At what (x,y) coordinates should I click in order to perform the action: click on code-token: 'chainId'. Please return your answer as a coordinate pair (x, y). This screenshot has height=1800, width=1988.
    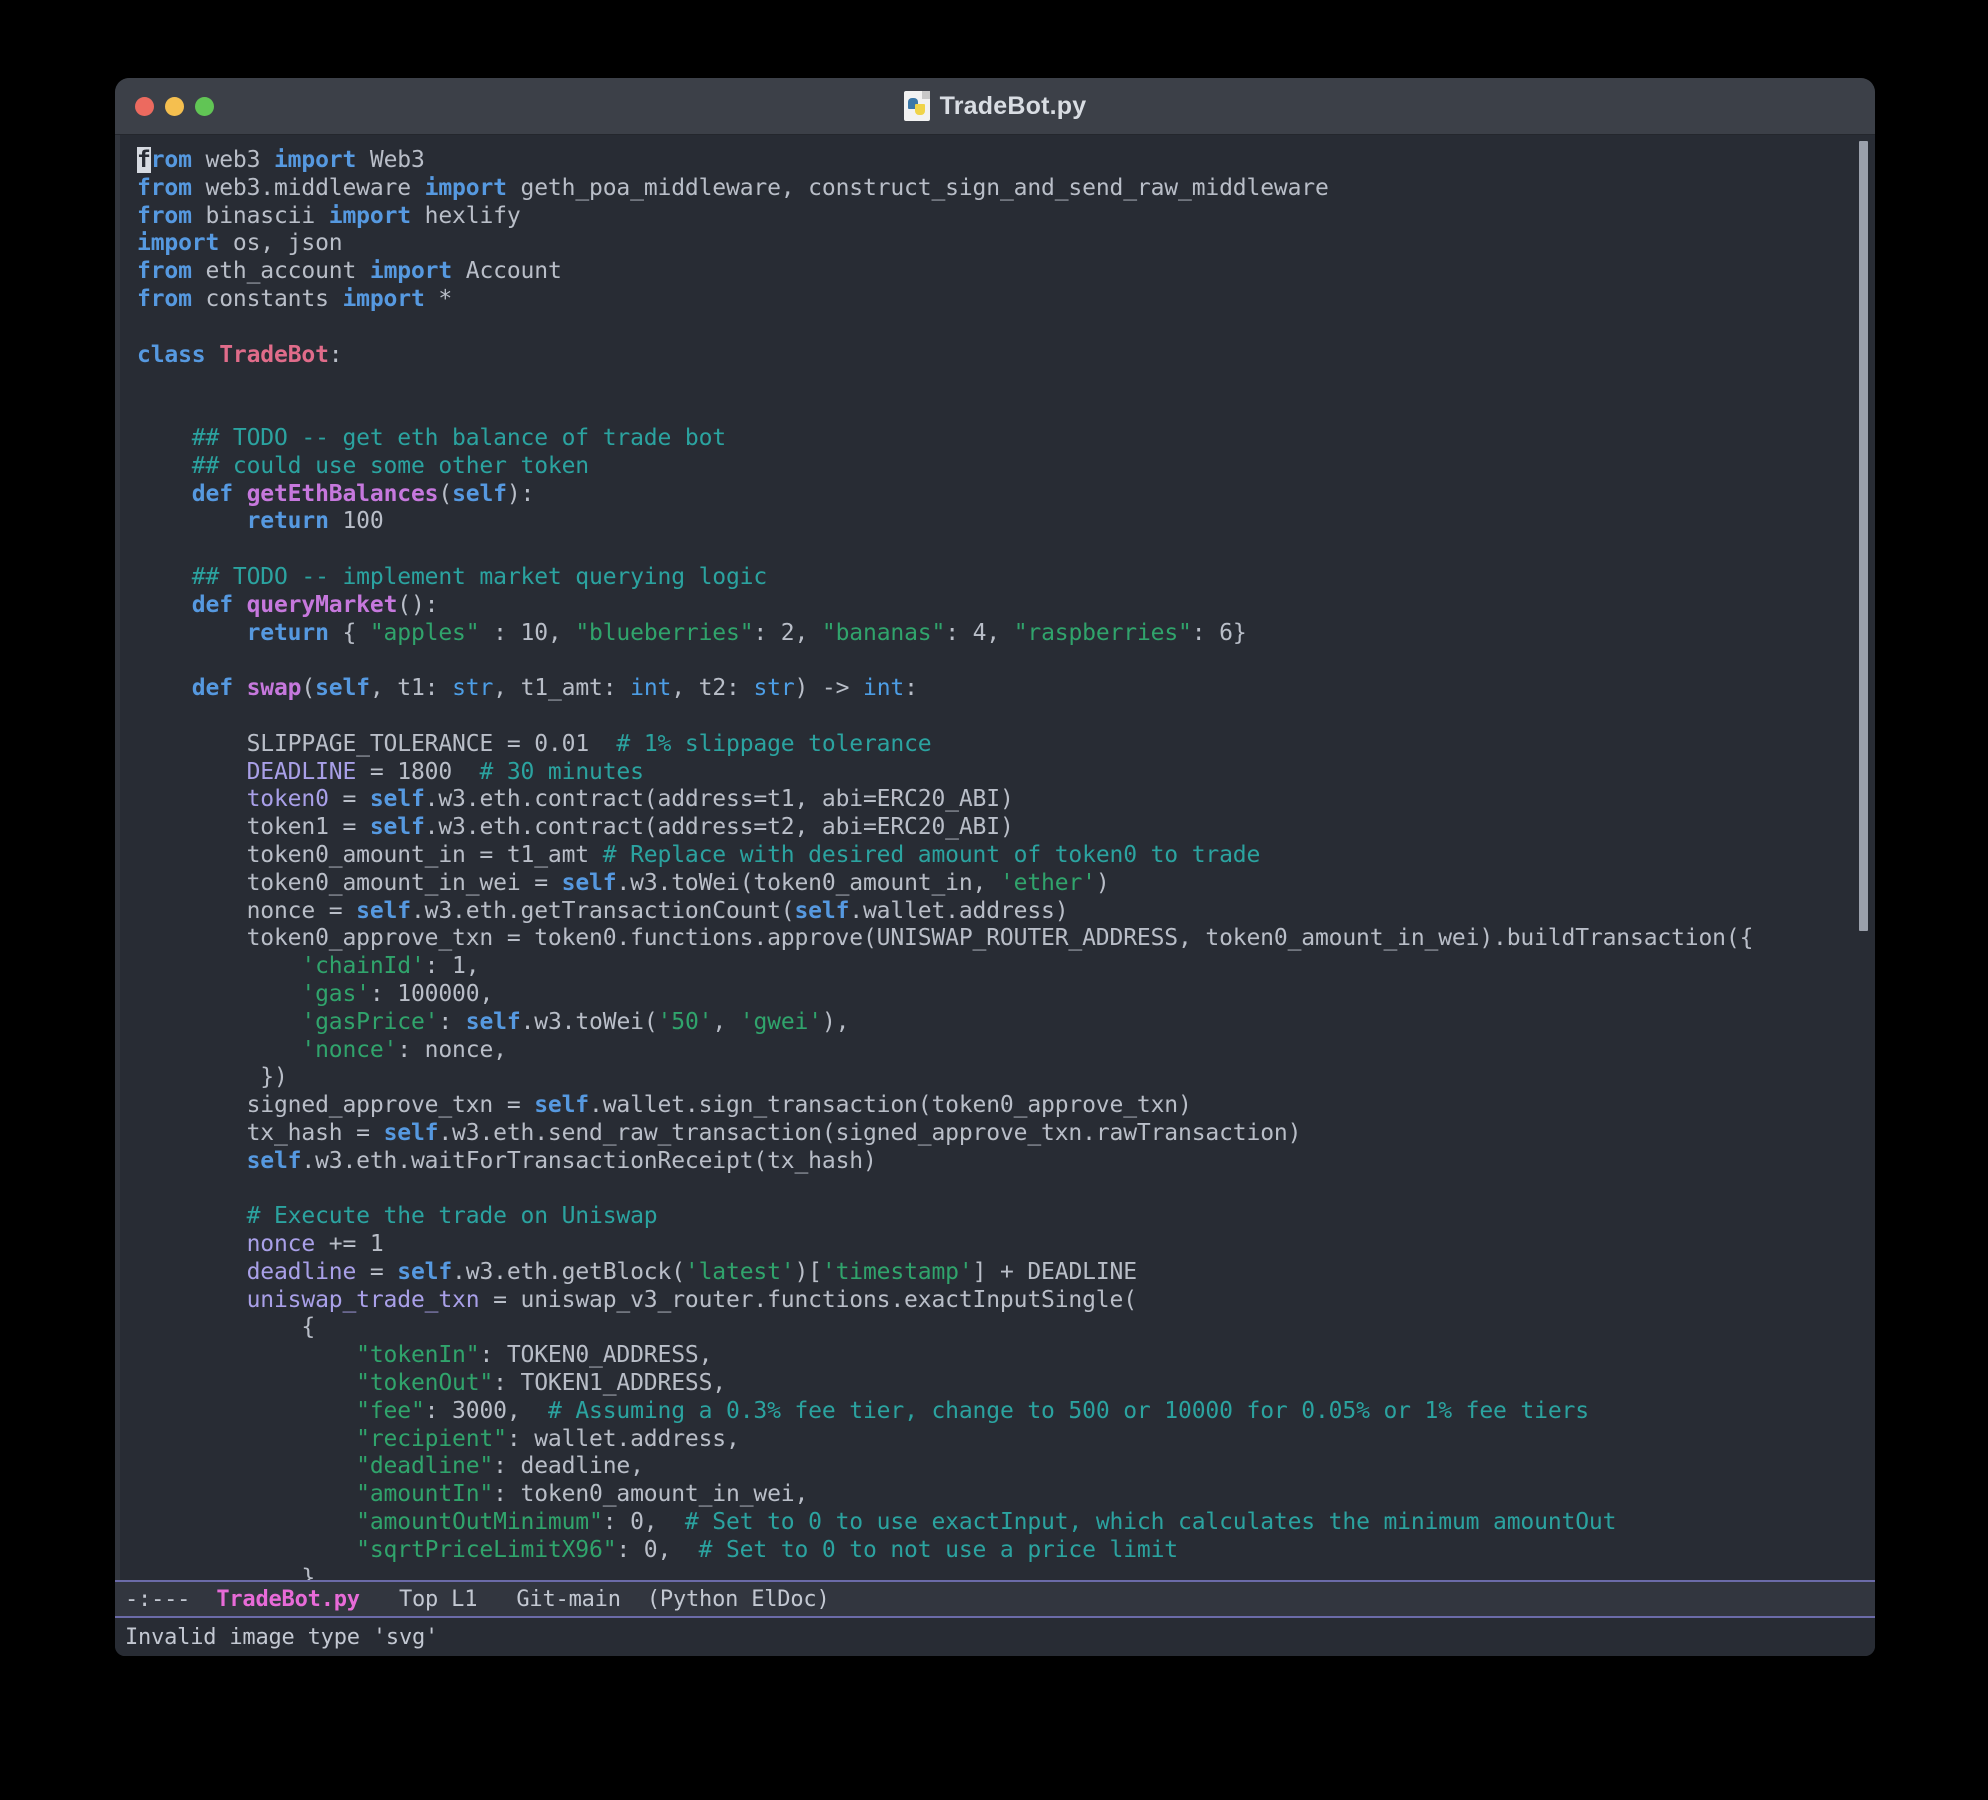
    Looking at the image, I should click on (363, 966).